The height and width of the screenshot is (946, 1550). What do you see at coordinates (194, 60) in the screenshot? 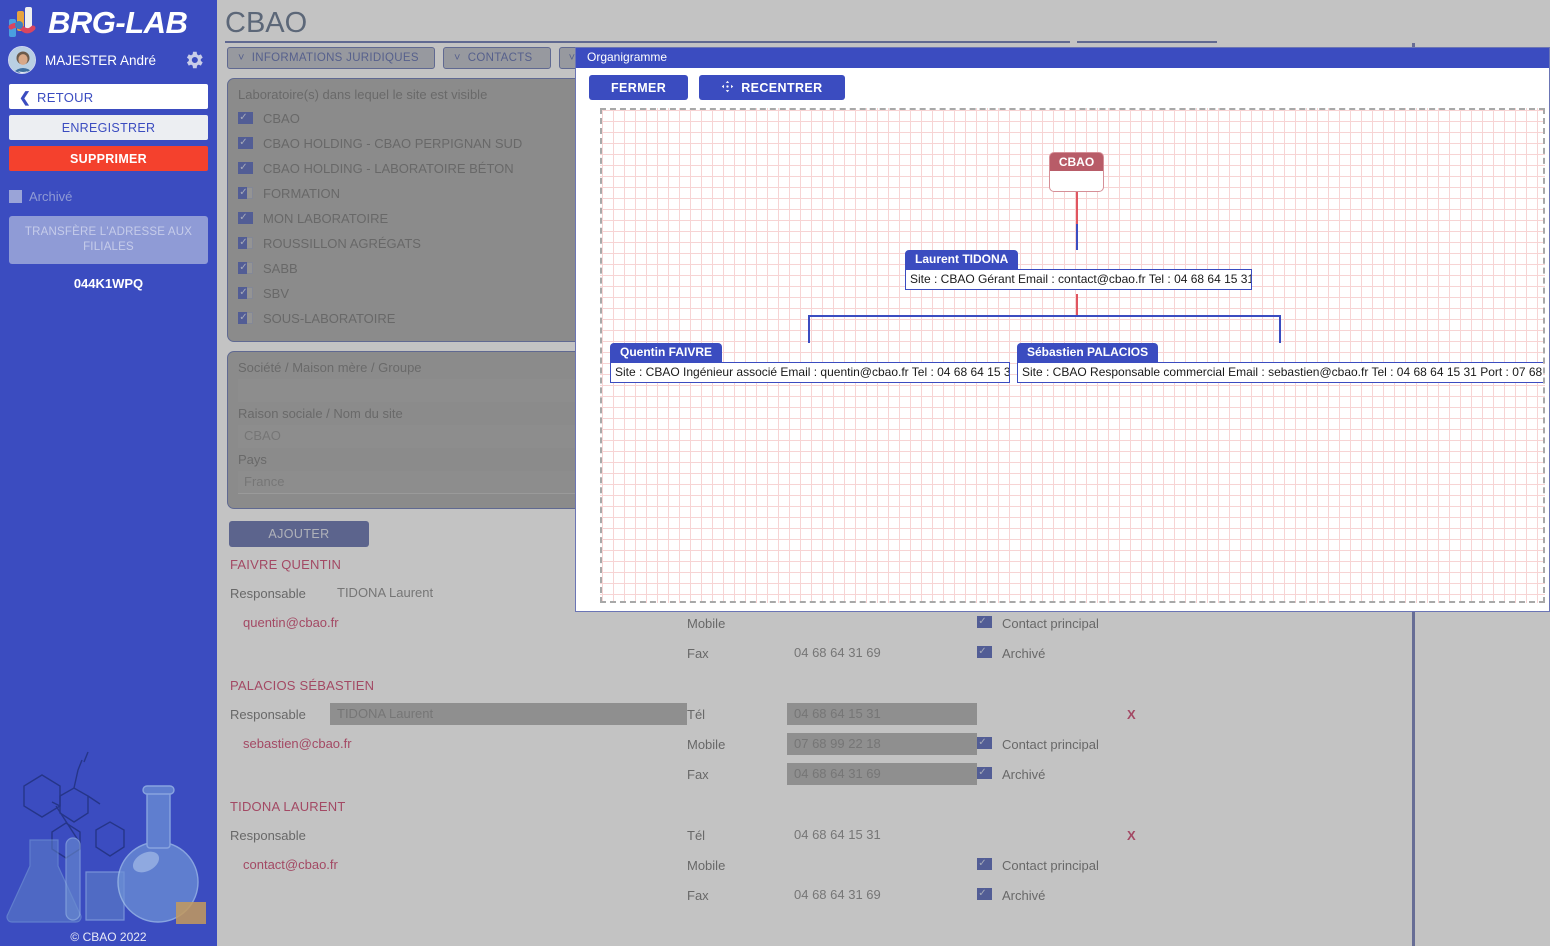
I see `gear-icon` at bounding box center [194, 60].